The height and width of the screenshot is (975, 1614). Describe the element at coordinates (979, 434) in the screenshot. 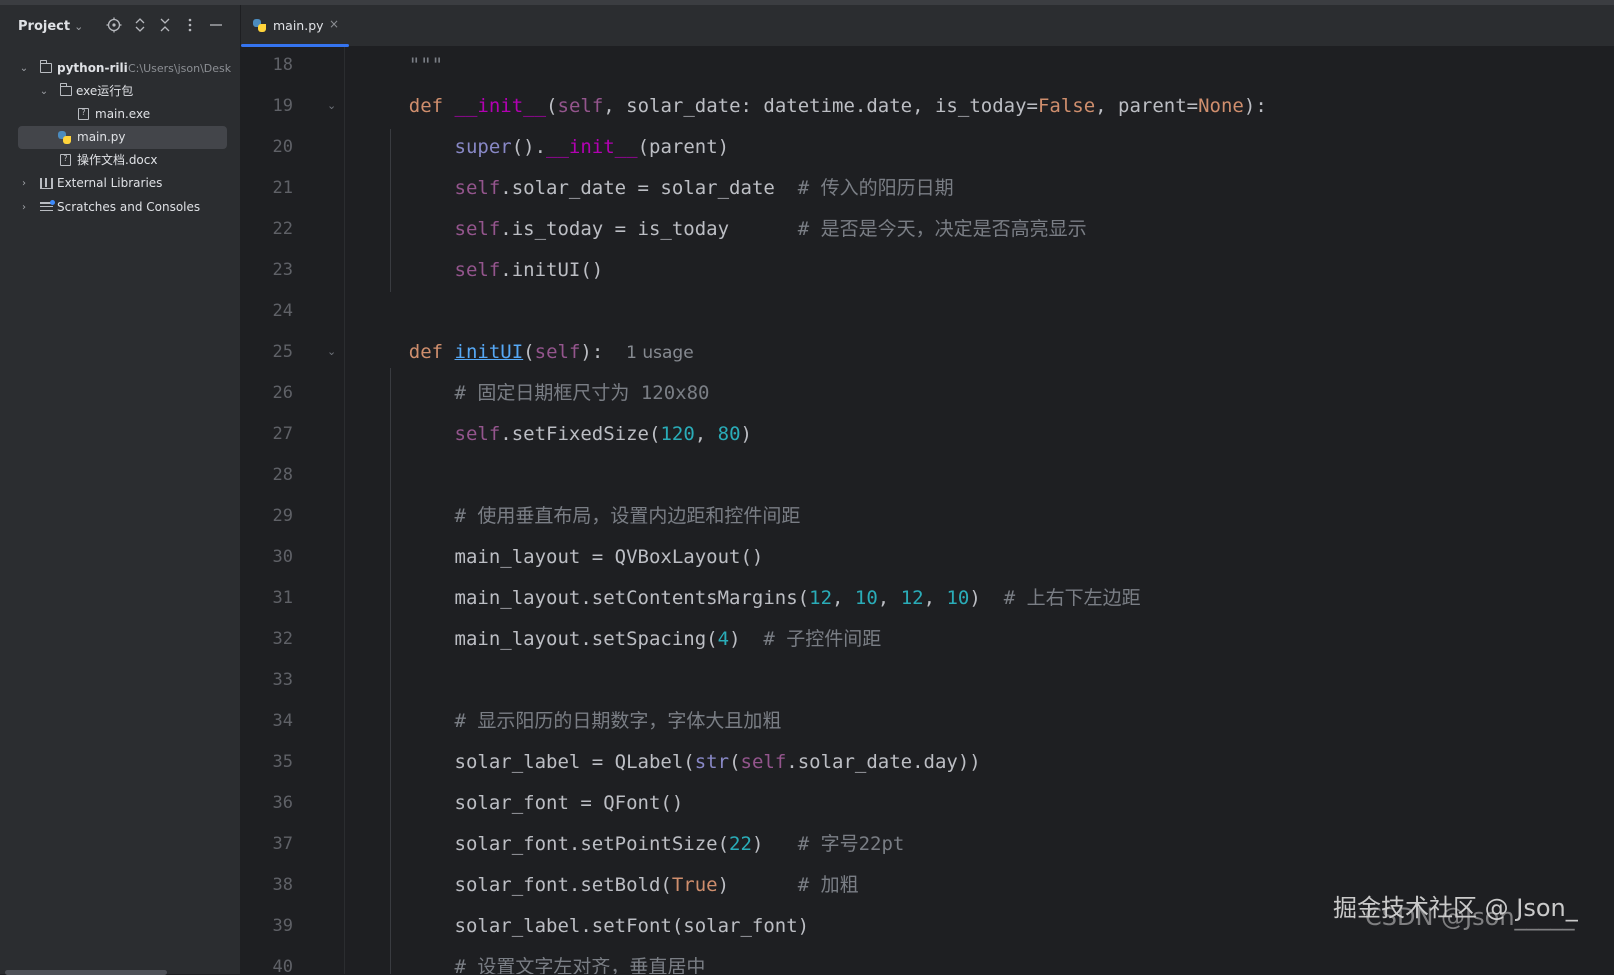

I see `code-line: self.setFixedSize(120, 80)` at that location.